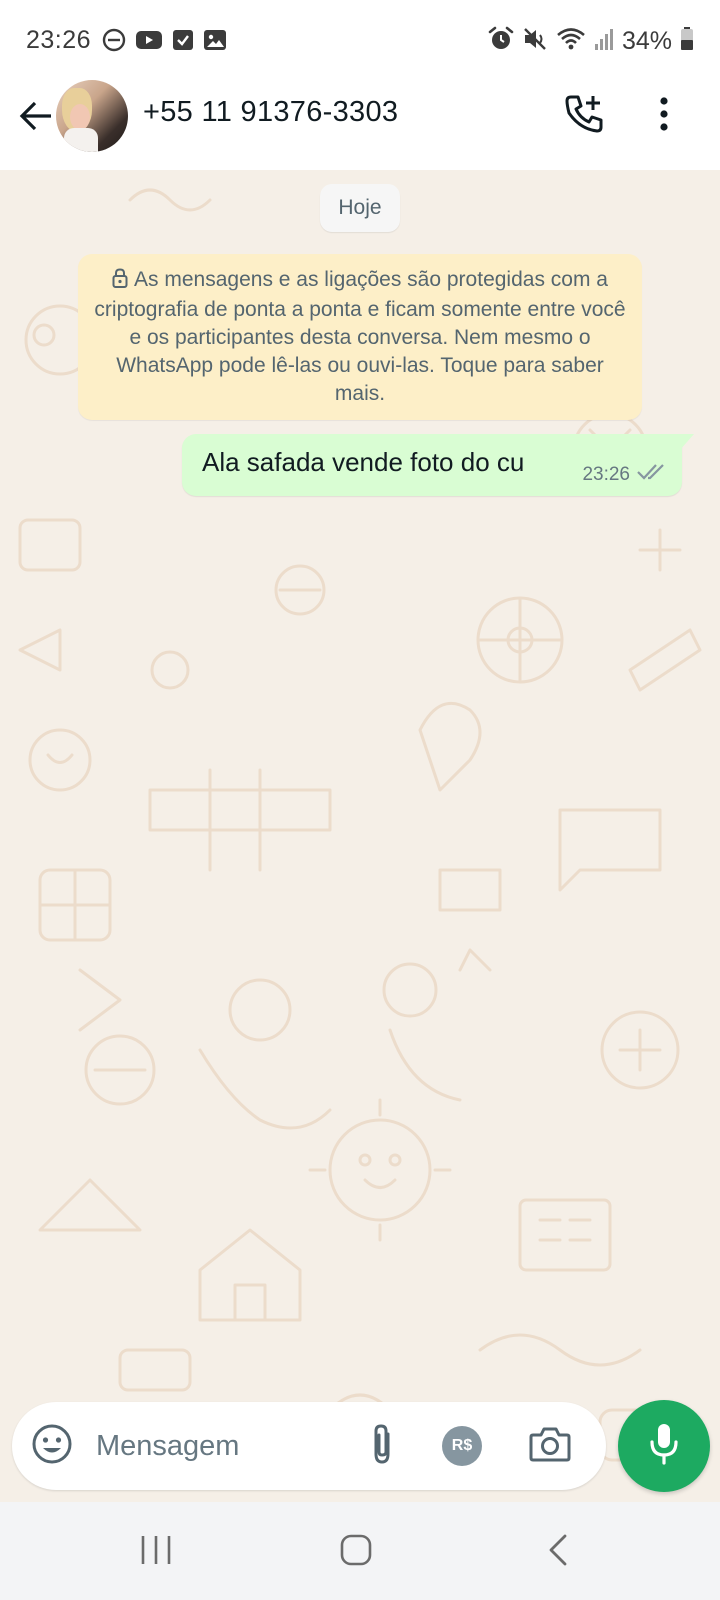 This screenshot has width=720, height=1600. I want to click on status-time: 23:26, so click(59, 40).